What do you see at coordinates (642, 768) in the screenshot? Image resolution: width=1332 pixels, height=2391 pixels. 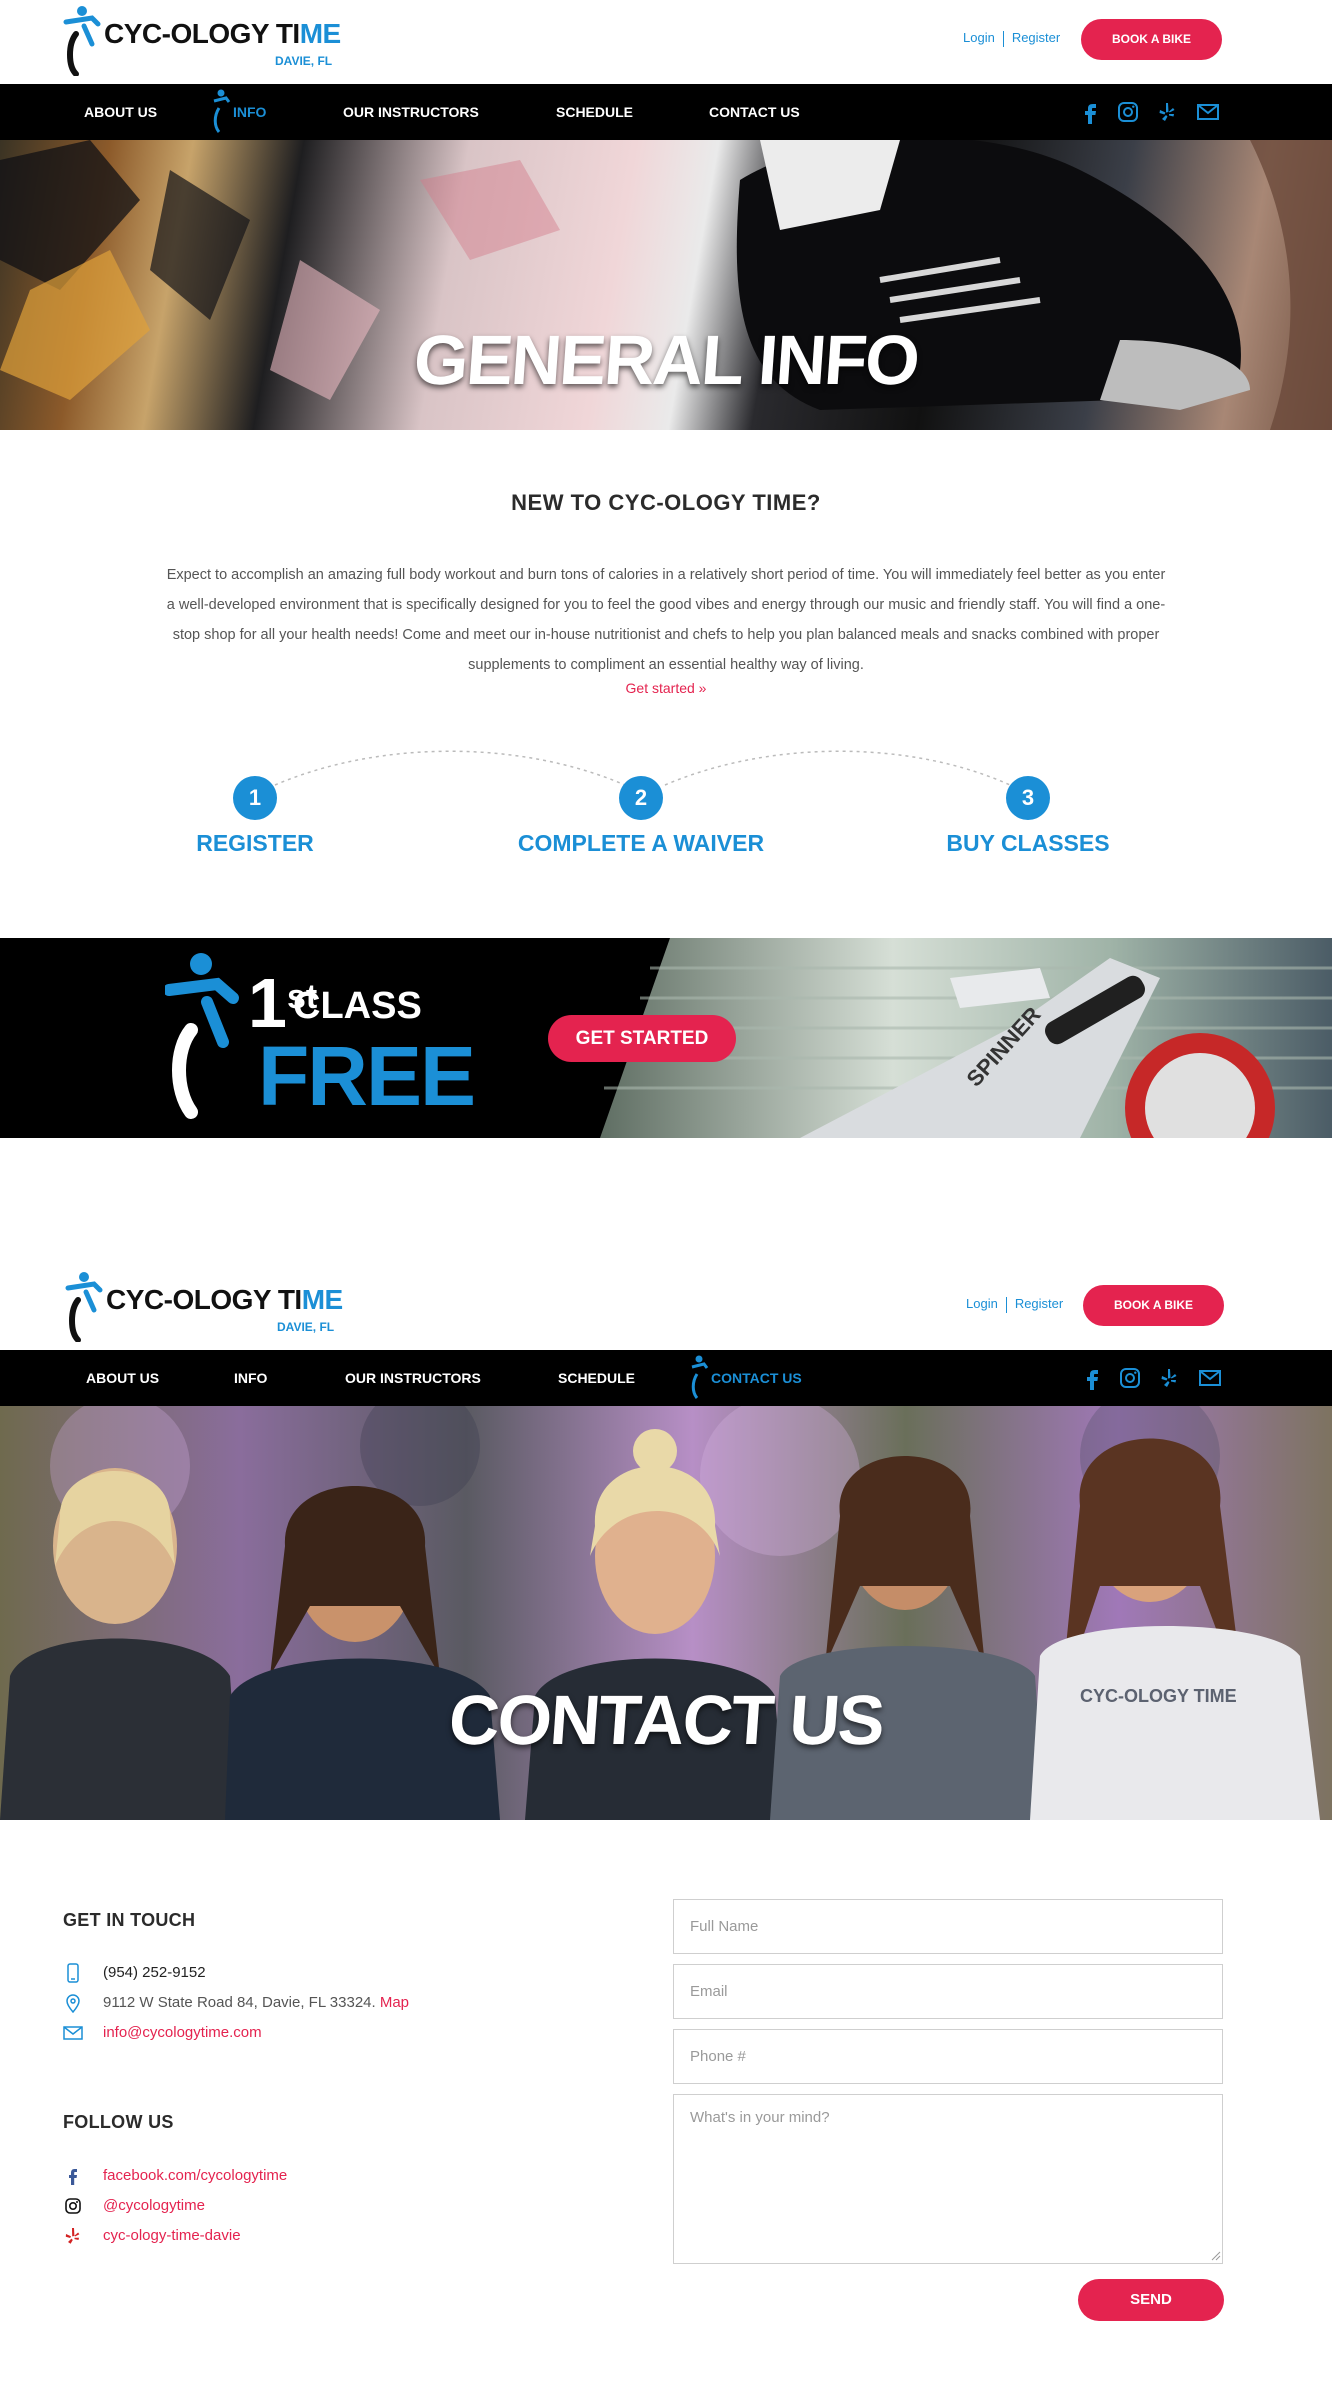 I see `steps-connector` at bounding box center [642, 768].